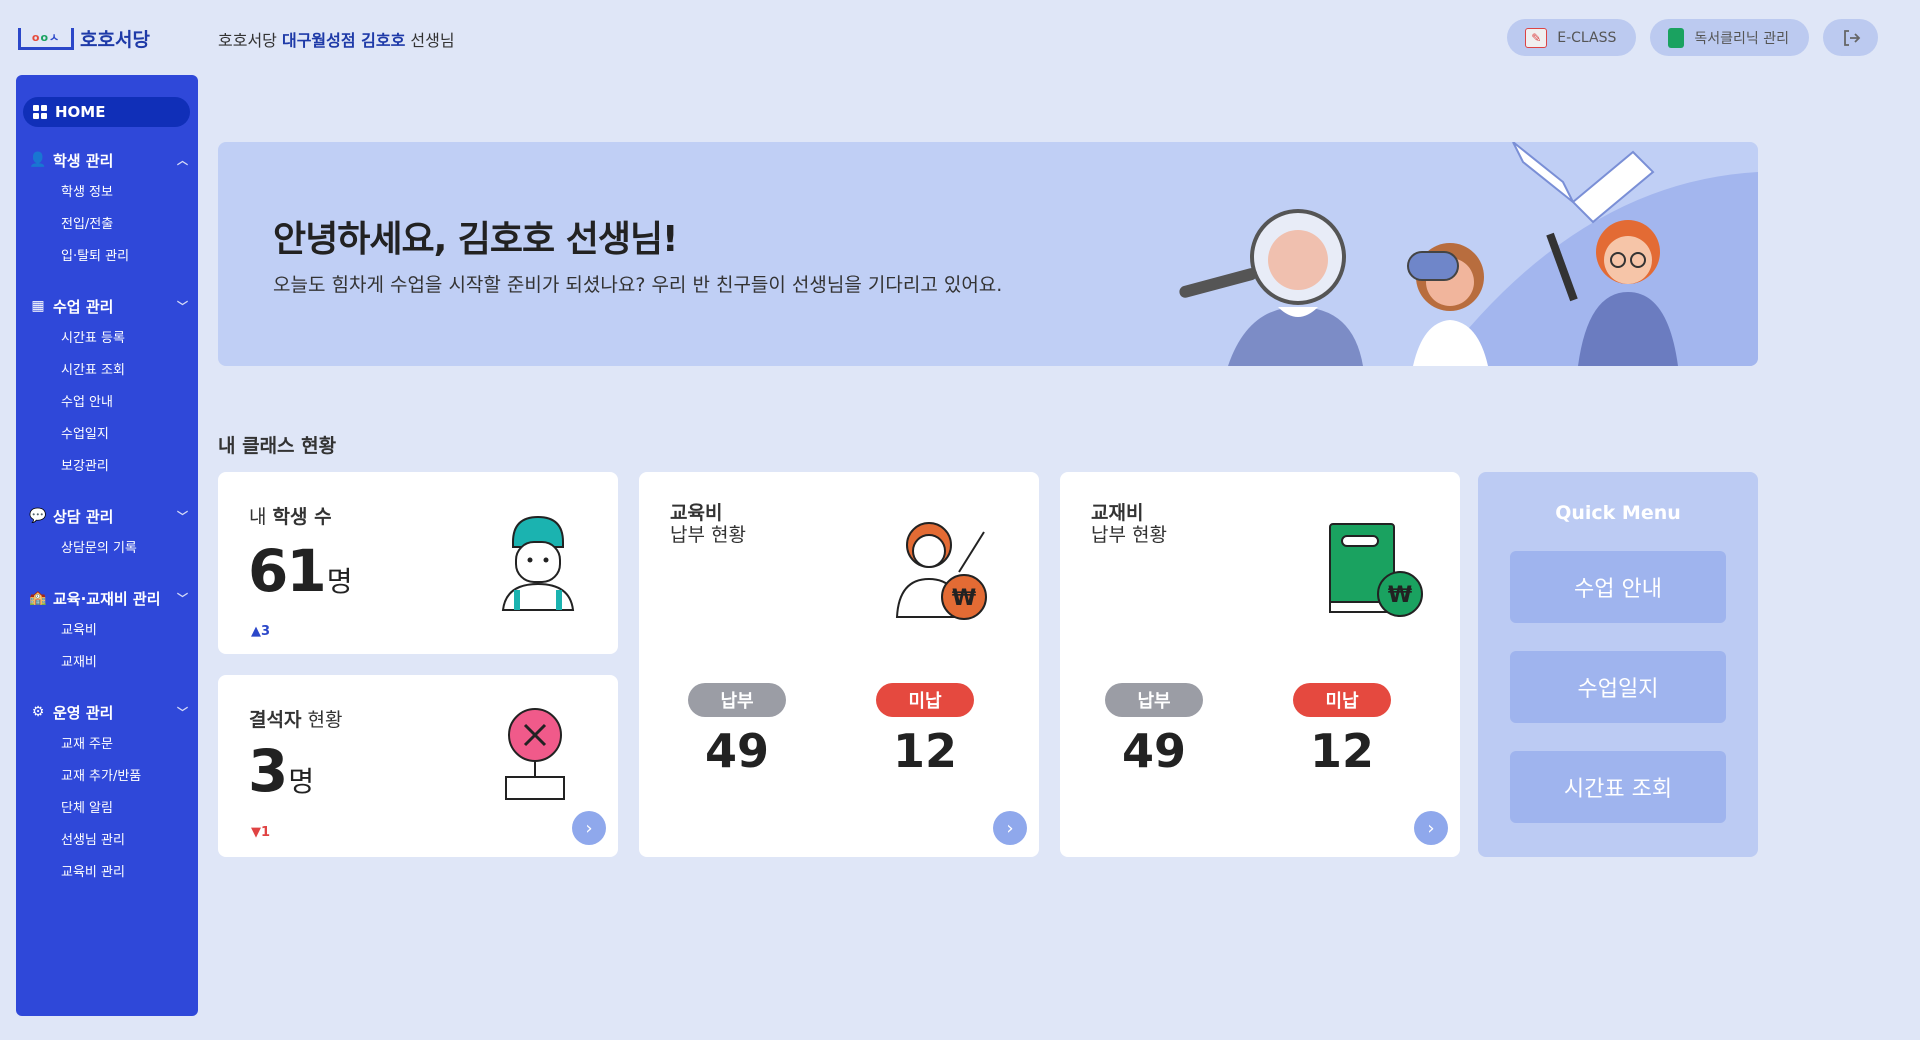 The height and width of the screenshot is (1040, 1920). I want to click on sidebar-item-group-notice: 단체 알림, so click(107, 809).